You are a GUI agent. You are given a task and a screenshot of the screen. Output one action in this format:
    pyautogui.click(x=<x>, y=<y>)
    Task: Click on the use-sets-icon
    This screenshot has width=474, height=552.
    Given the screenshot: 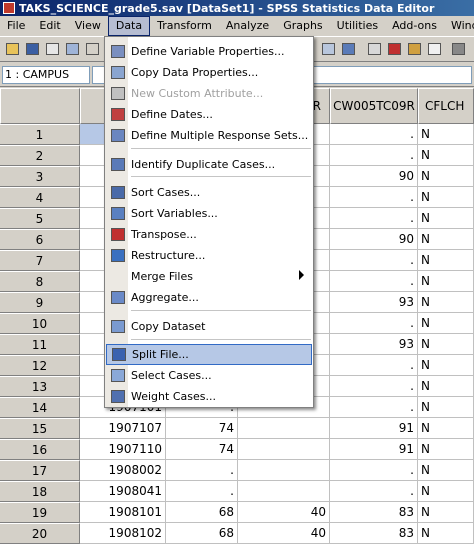 What is the action you would take?
    pyautogui.click(x=394, y=49)
    